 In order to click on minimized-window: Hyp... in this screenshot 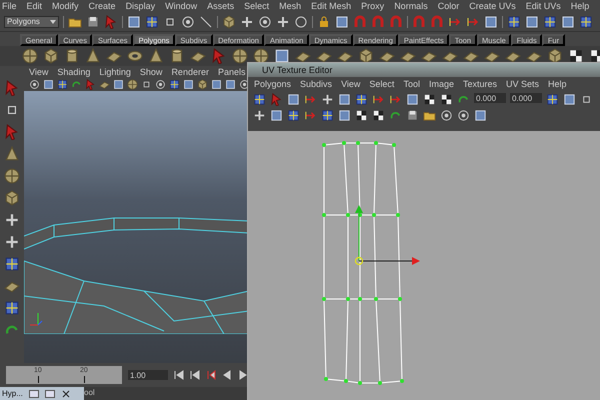, I will do `click(42, 393)`.